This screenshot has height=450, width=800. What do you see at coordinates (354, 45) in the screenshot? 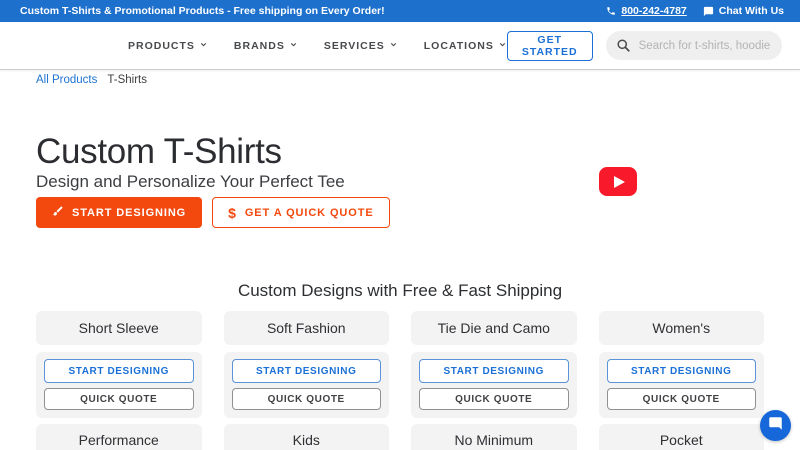
I see `nav-services-label: SERVICES` at bounding box center [354, 45].